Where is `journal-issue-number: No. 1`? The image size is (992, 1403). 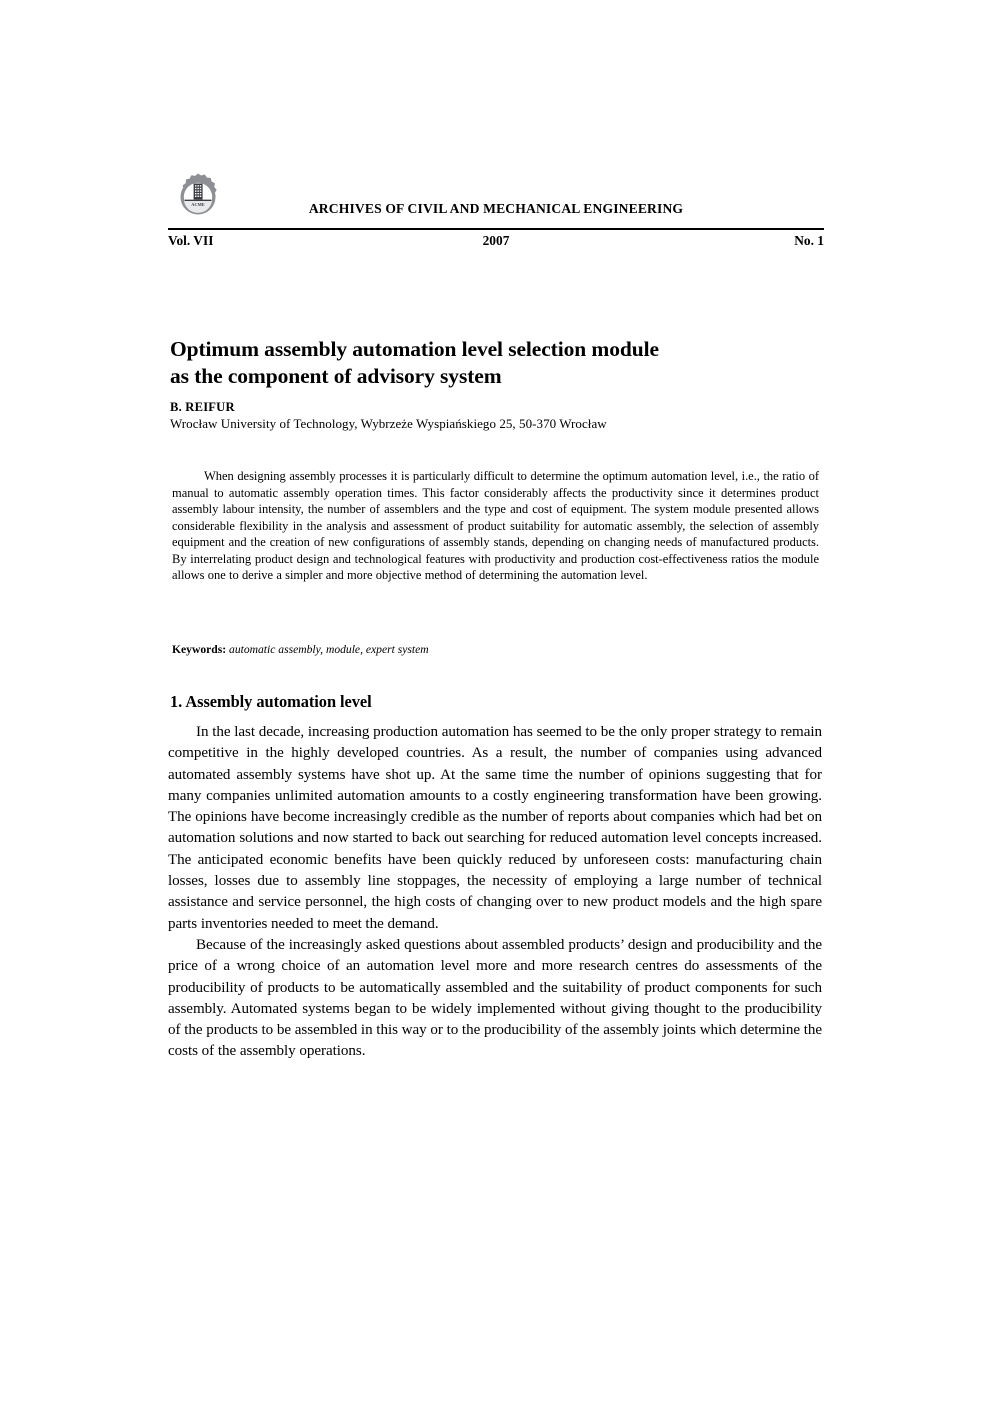
journal-issue-number: No. 1 is located at coordinates (809, 240).